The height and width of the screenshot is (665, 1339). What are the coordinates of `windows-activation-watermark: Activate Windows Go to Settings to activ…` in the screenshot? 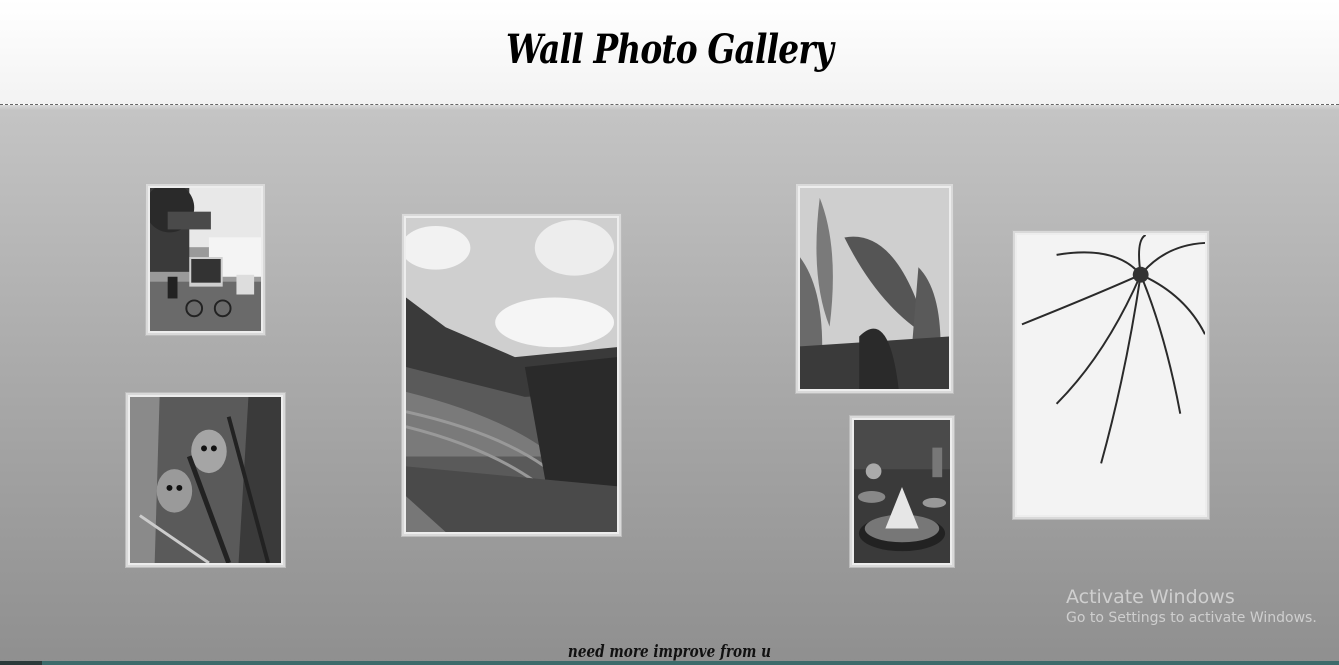 It's located at (1191, 606).